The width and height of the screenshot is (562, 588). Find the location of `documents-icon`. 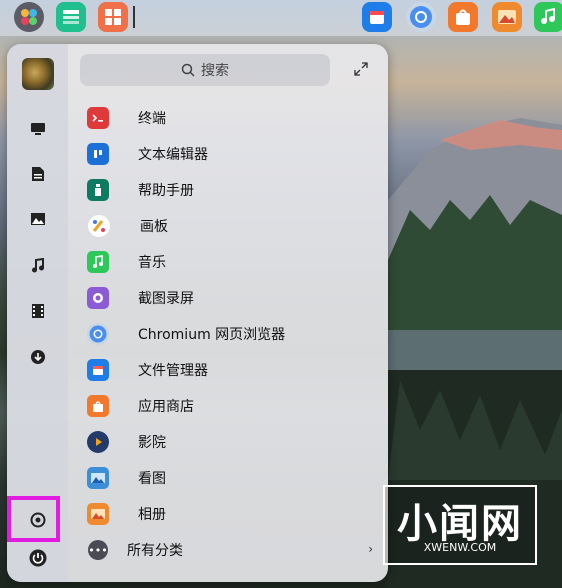

documents-icon is located at coordinates (38, 174).